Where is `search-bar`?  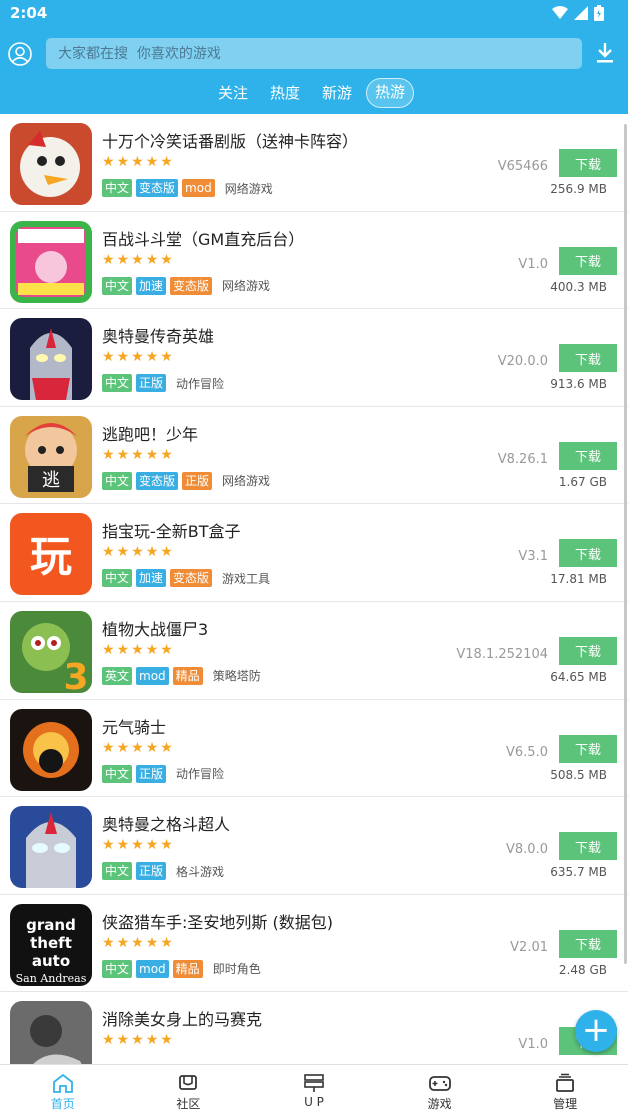 search-bar is located at coordinates (314, 53).